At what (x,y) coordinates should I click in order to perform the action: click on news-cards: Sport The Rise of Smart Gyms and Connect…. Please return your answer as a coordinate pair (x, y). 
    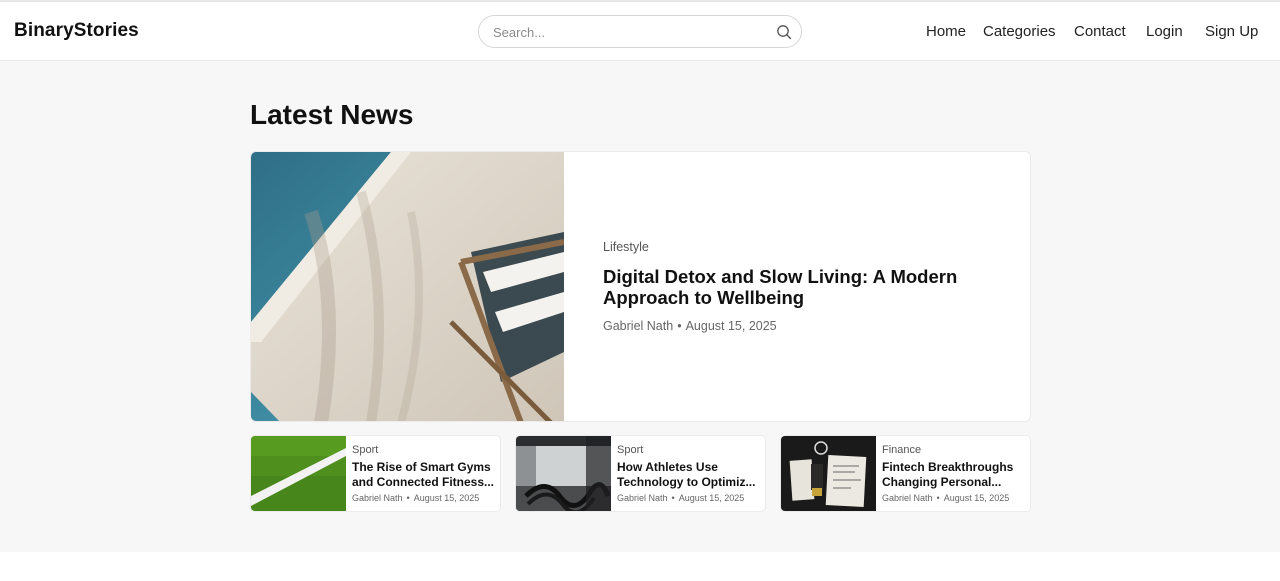
    Looking at the image, I should click on (640, 473).